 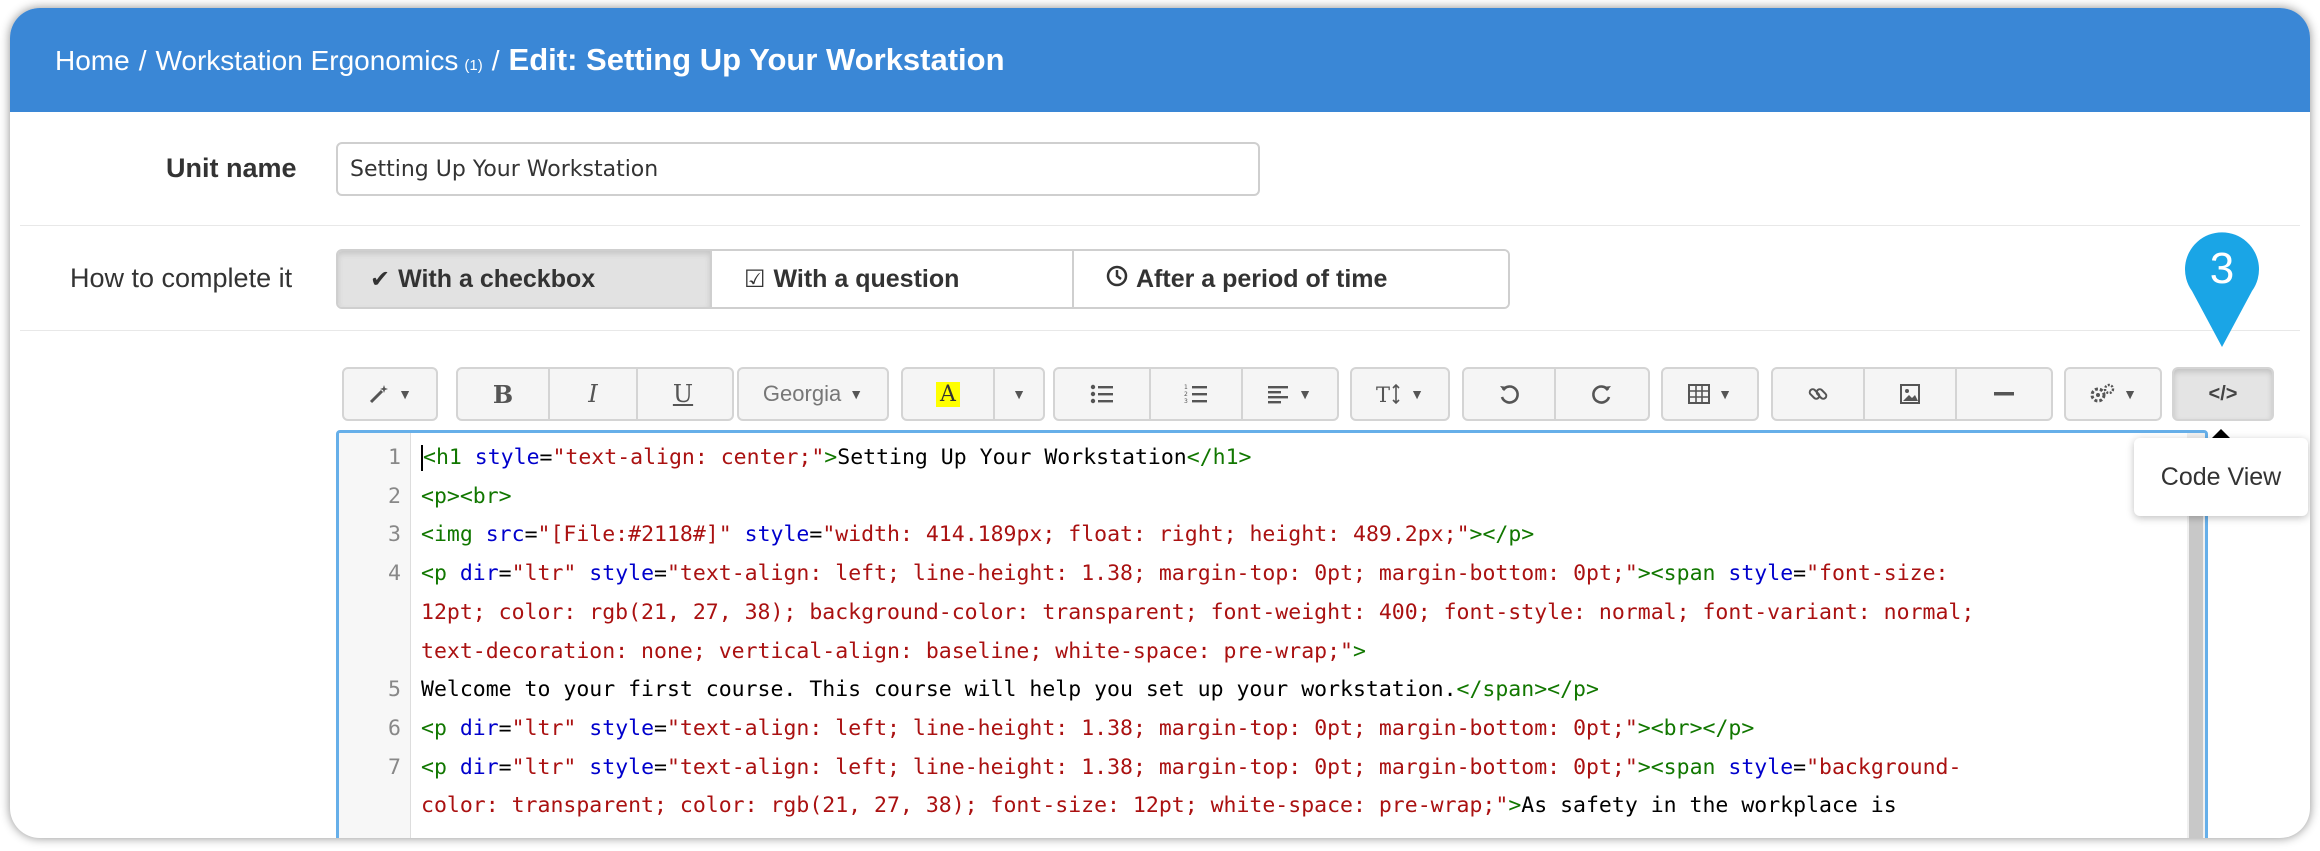 I want to click on horizontal-rule-button, so click(x=2004, y=394).